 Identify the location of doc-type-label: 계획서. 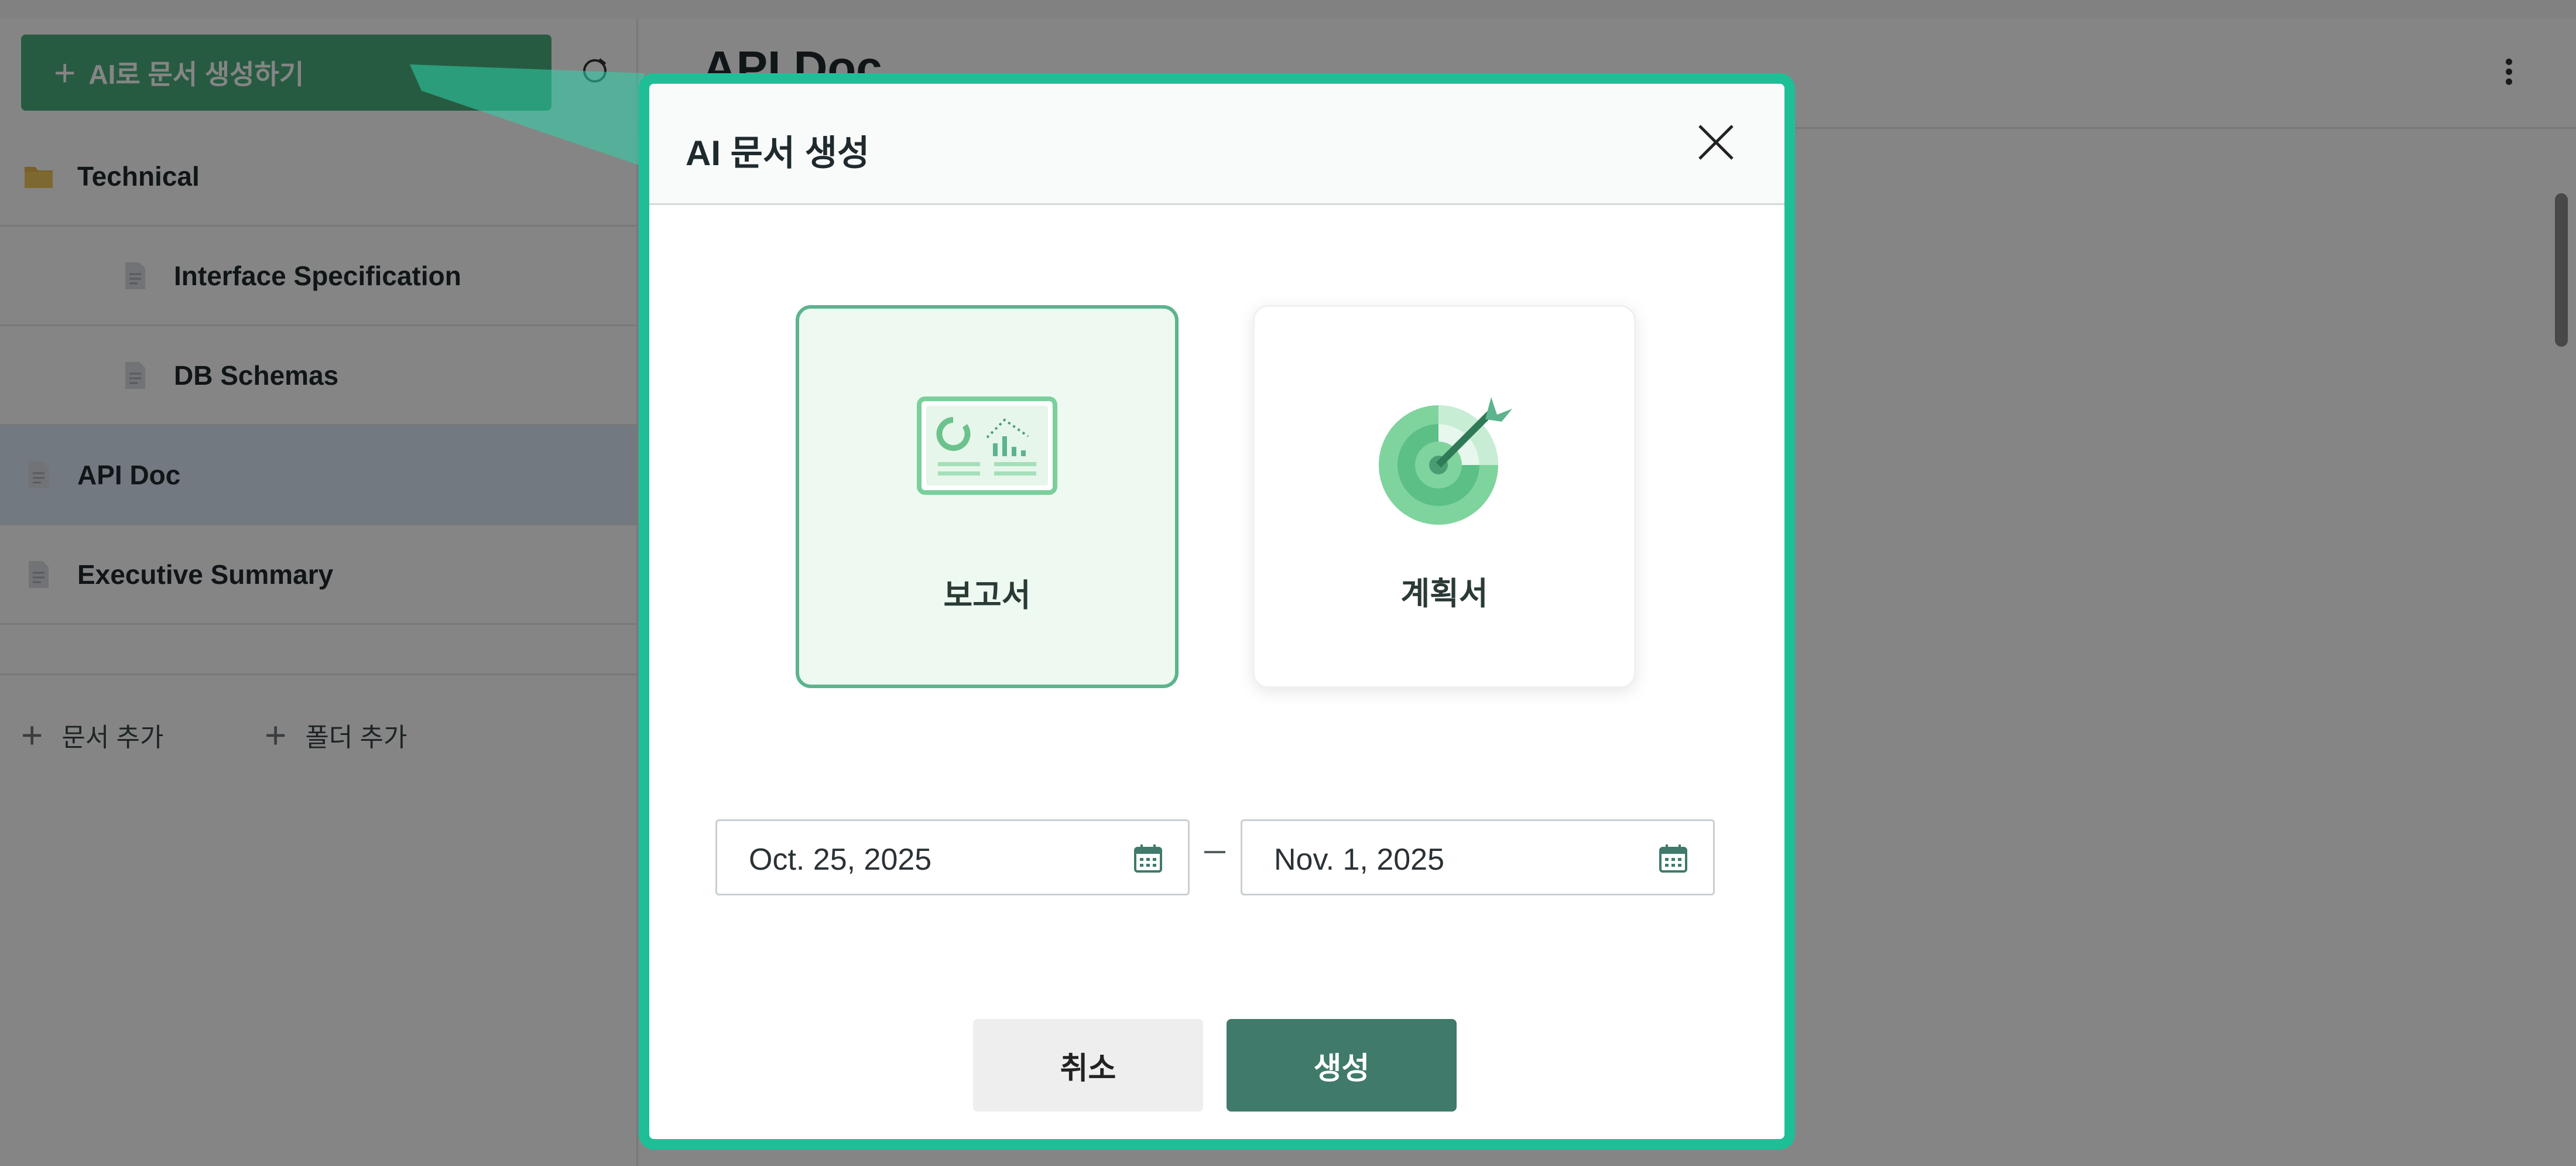
(1444, 593).